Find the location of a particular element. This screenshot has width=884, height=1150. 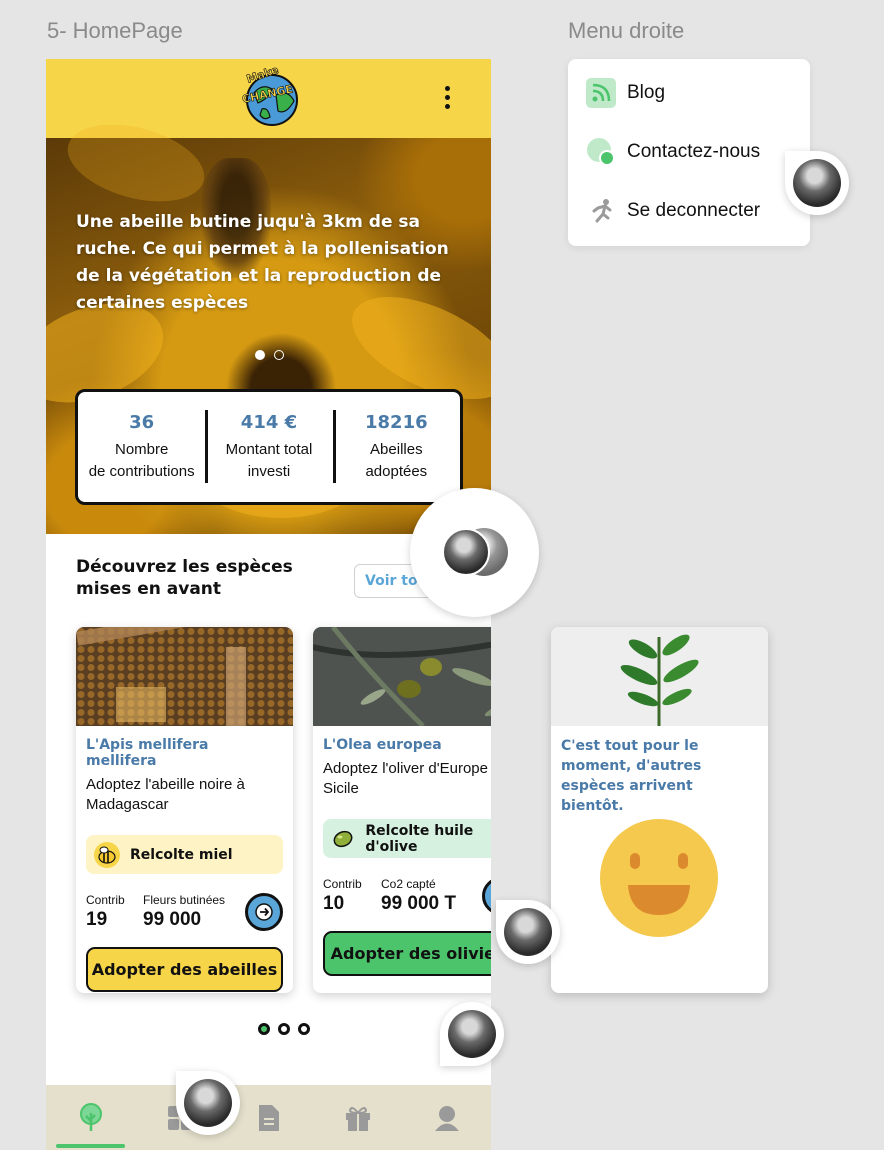

stat-bees: 18216 Abeilles adoptées is located at coordinates (396, 447).